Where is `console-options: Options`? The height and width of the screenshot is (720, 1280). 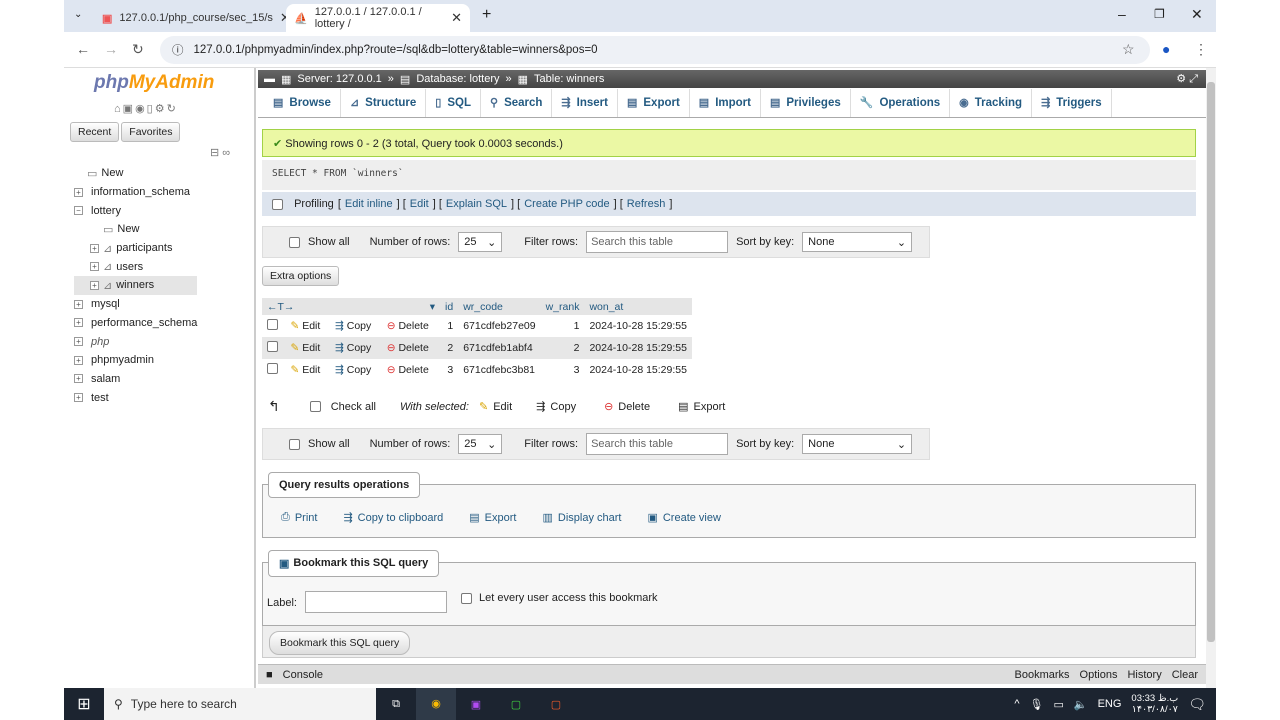 console-options: Options is located at coordinates (1099, 675).